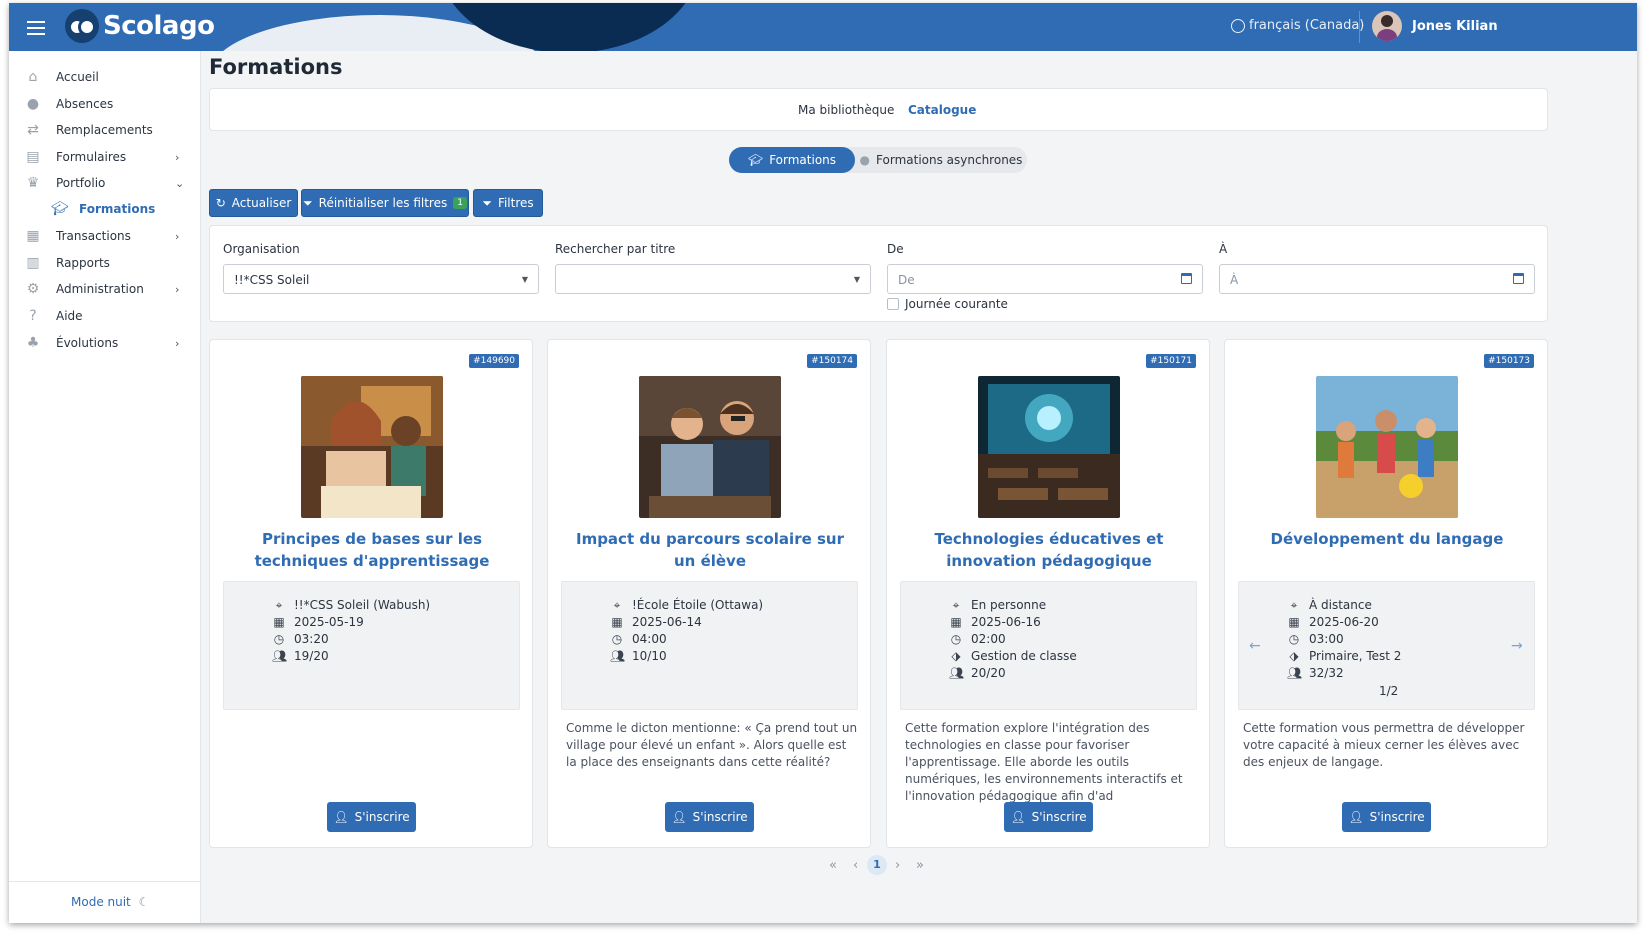  I want to click on filters-button: ⏷ Filtres, so click(508, 203).